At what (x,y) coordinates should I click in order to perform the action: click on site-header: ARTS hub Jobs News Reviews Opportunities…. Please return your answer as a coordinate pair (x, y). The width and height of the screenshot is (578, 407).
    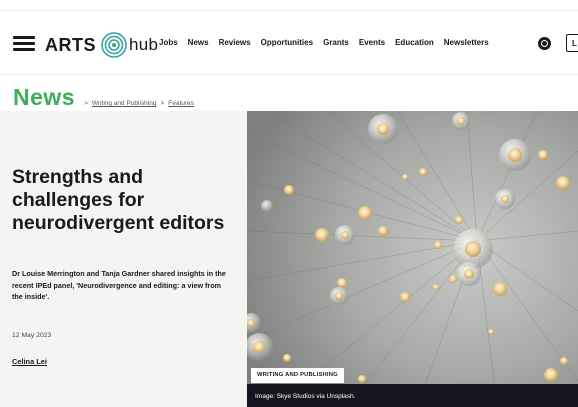
    Looking at the image, I should click on (289, 45).